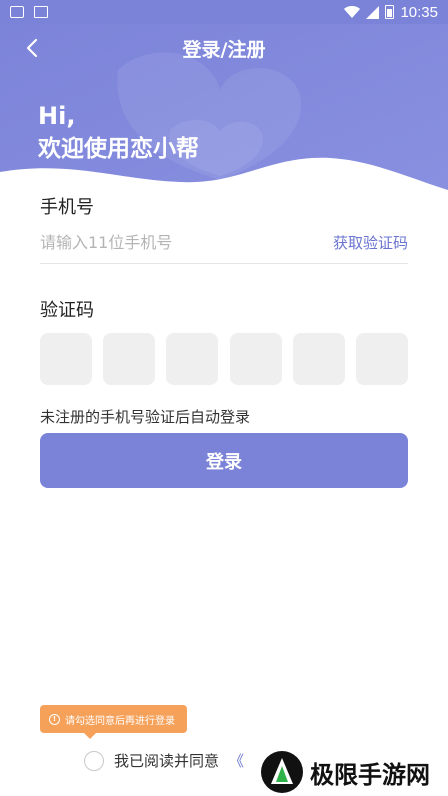 The image size is (448, 796). Describe the element at coordinates (67, 310) in the screenshot. I see `code-label: 验证码` at that location.